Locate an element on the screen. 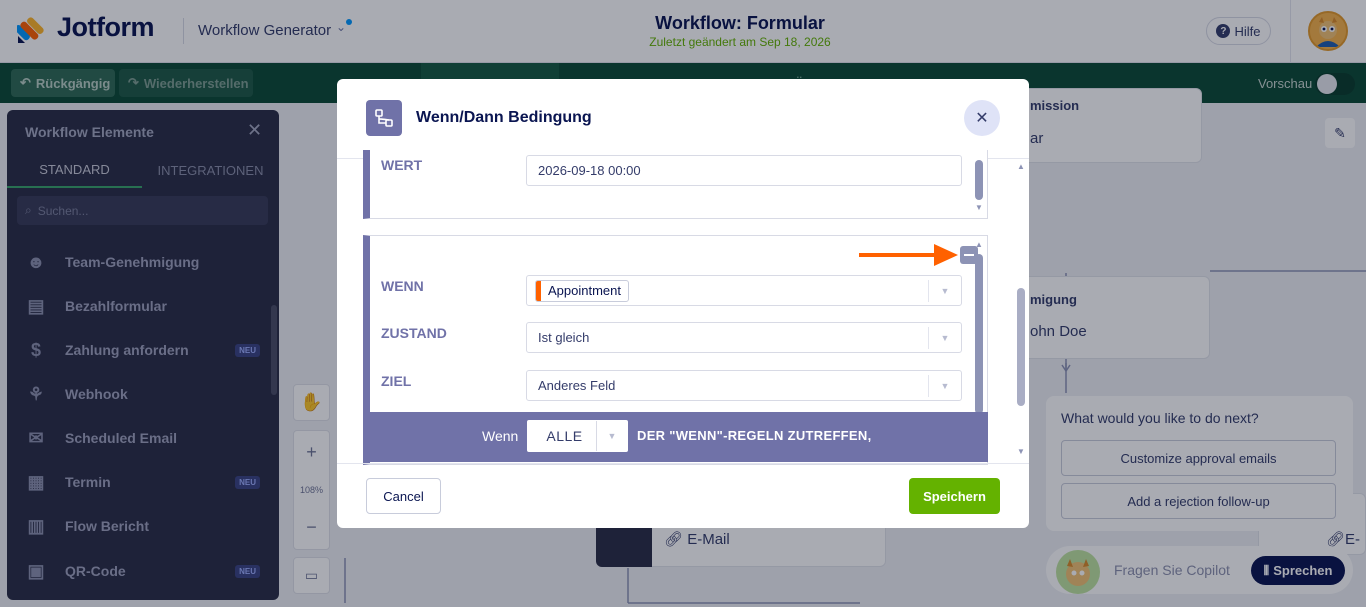 The height and width of the screenshot is (607, 1366). zustand-value: Ist gleich is located at coordinates (564, 337).